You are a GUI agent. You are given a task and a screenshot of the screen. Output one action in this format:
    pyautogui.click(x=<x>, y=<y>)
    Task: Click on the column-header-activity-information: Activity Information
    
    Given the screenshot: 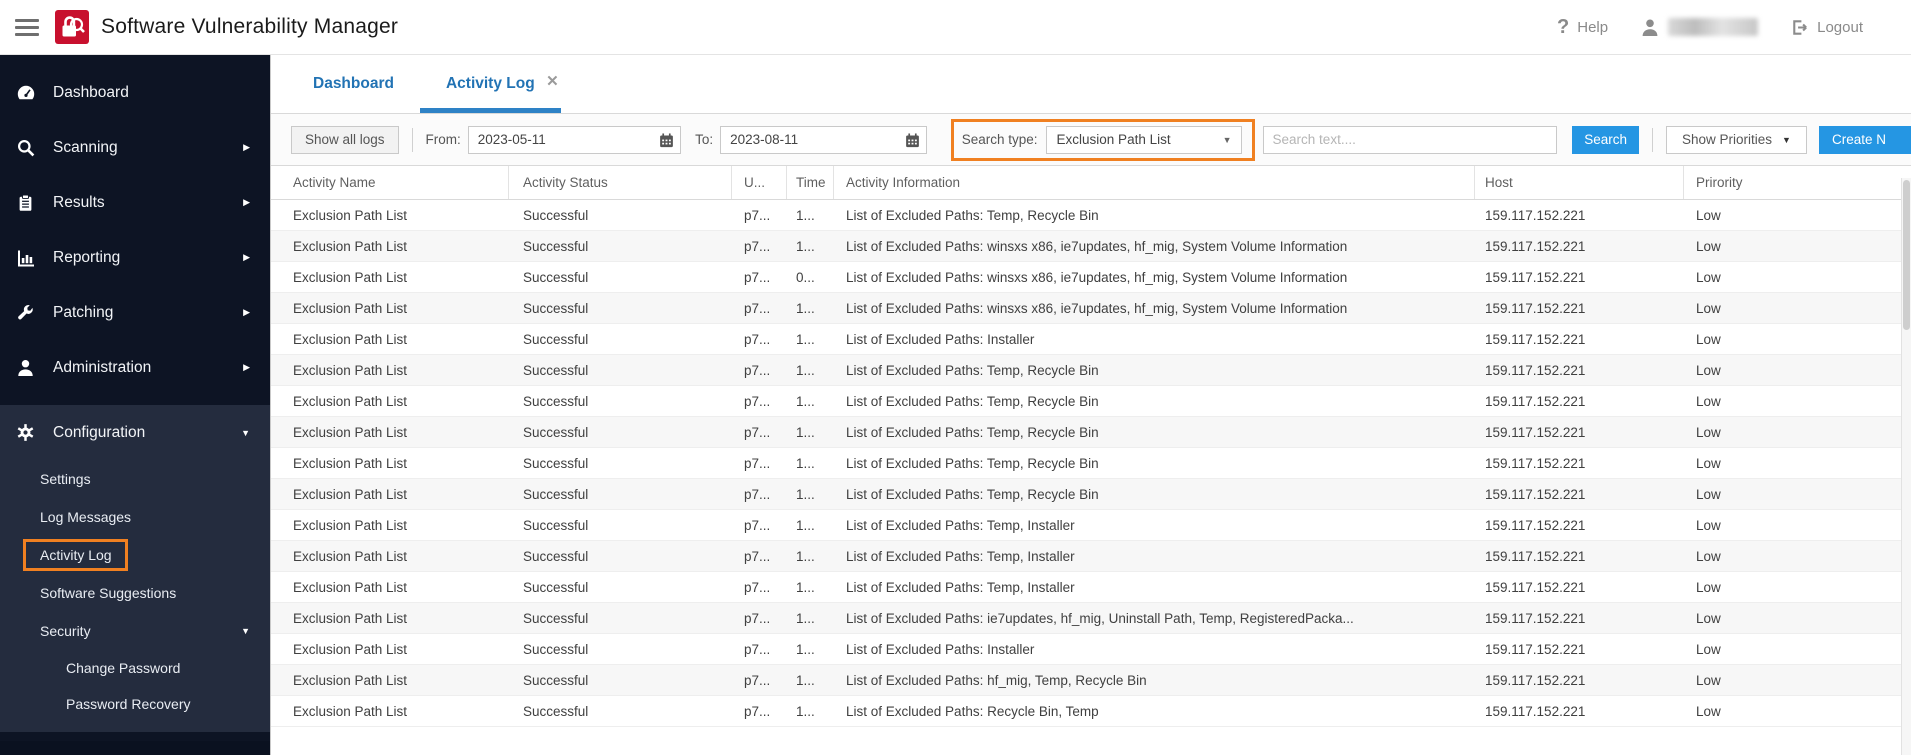 What is the action you would take?
    pyautogui.click(x=1154, y=182)
    